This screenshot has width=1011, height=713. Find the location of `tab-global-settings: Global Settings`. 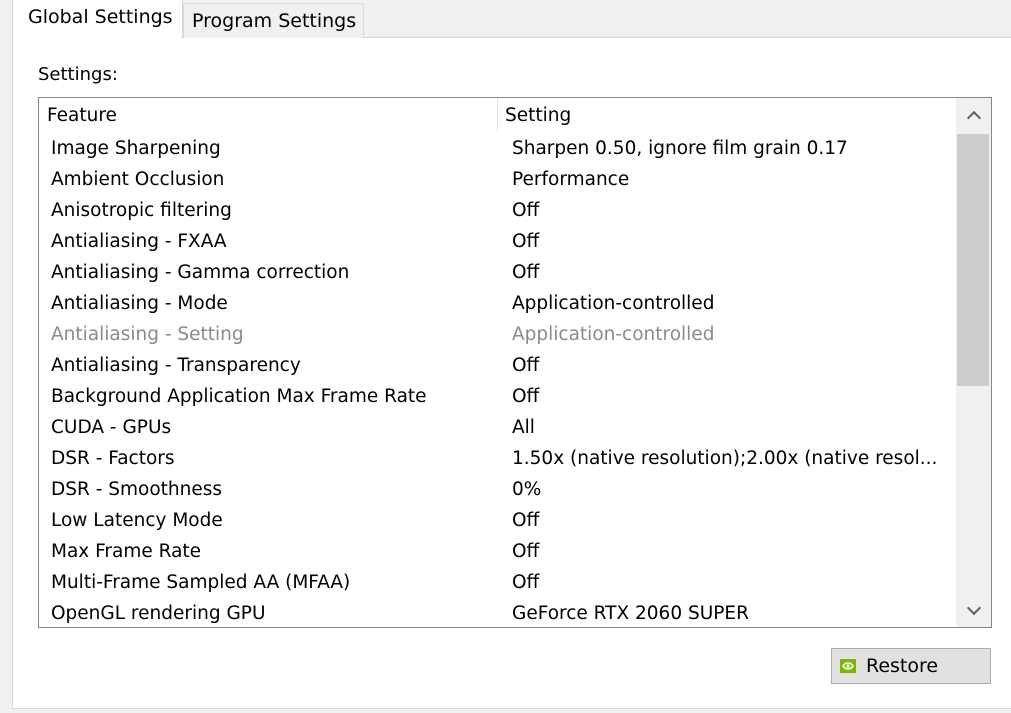

tab-global-settings: Global Settings is located at coordinates (97, 19).